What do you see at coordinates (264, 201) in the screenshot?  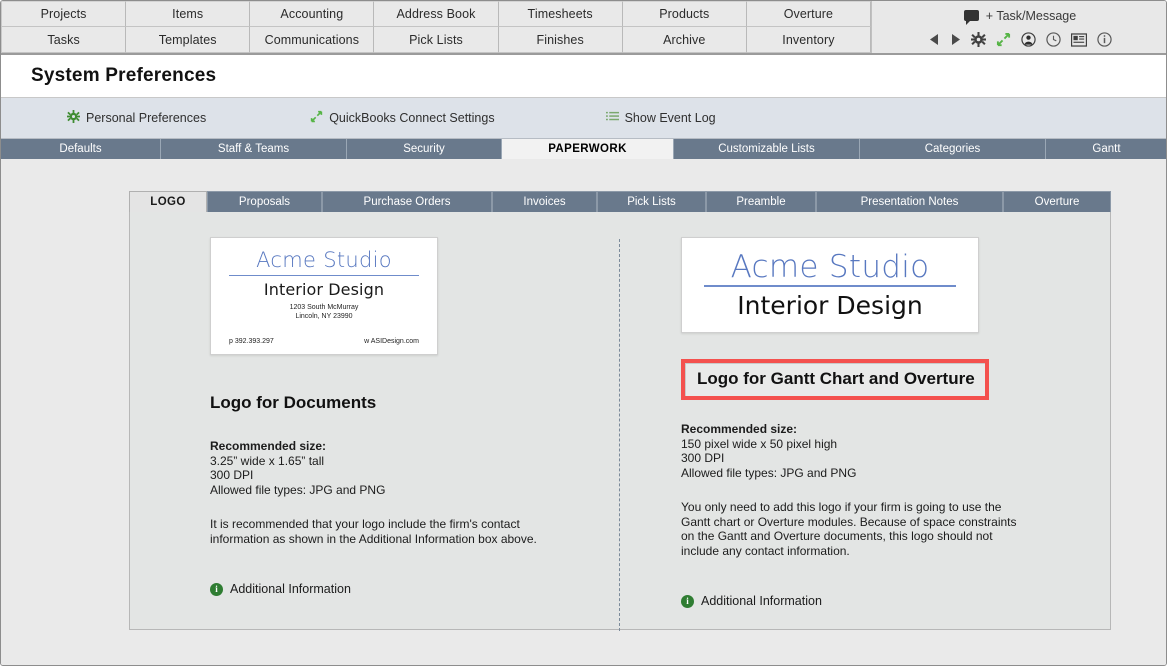 I see `sub-tab-proposals: Proposals` at bounding box center [264, 201].